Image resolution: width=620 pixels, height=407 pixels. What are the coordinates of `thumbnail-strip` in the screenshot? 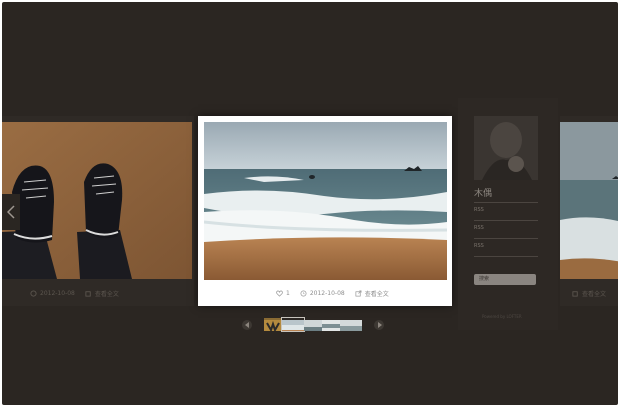 It's located at (313, 324).